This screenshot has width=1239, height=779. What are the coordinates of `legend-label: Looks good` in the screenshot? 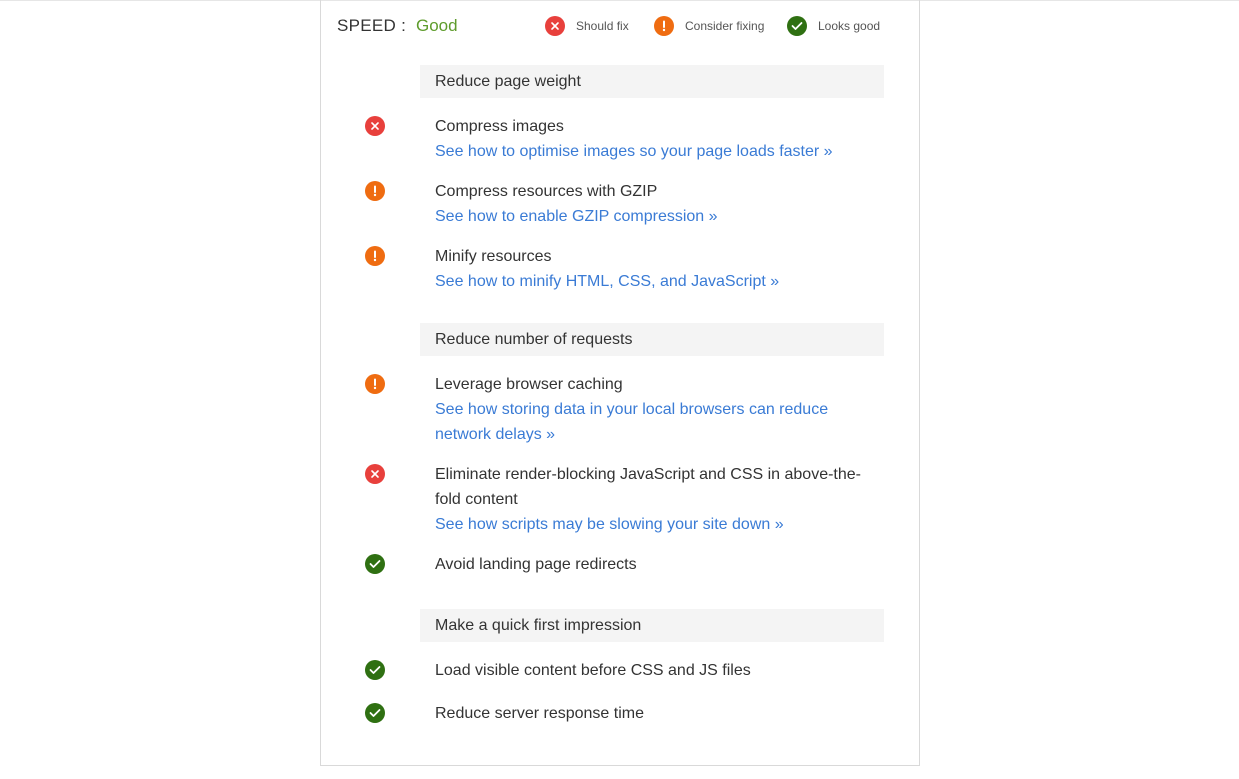 It's located at (849, 26).